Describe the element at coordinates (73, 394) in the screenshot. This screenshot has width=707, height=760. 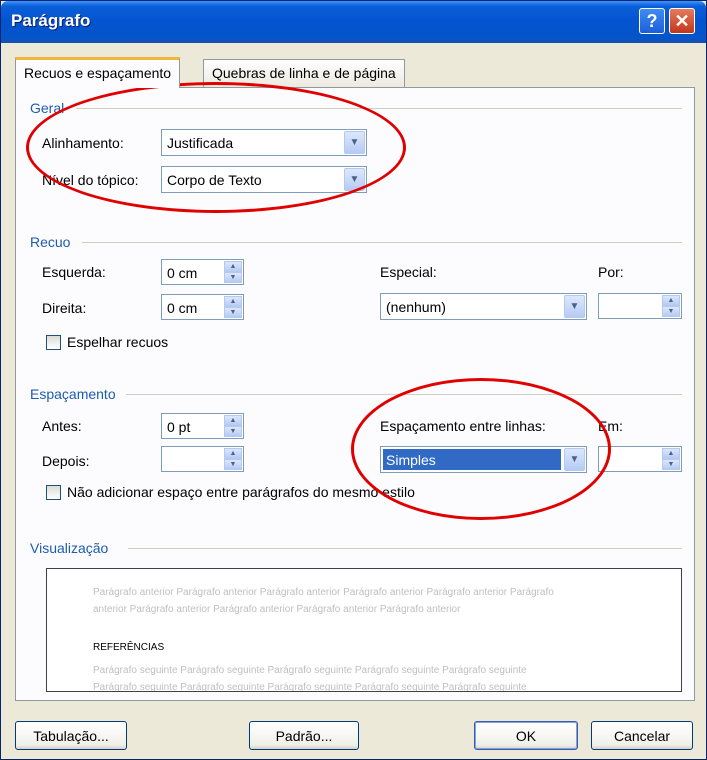
I see `group-spacing-label: Espaçamento` at that location.